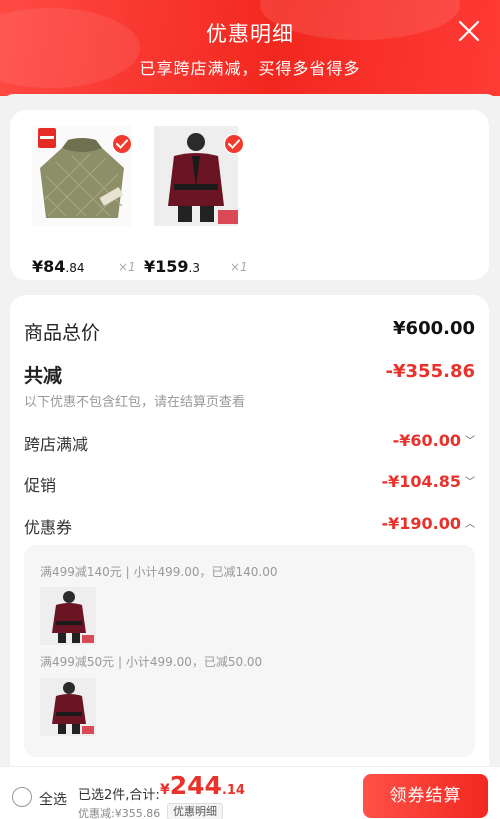 The width and height of the screenshot is (500, 819). What do you see at coordinates (172, 266) in the screenshot?
I see `product-price: ¥159.3` at bounding box center [172, 266].